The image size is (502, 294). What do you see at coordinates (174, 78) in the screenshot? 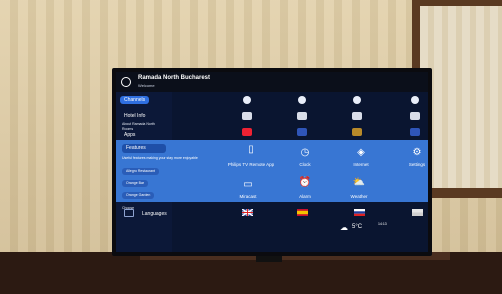
I see `hotel-name: Ramada North Bucharest` at bounding box center [174, 78].